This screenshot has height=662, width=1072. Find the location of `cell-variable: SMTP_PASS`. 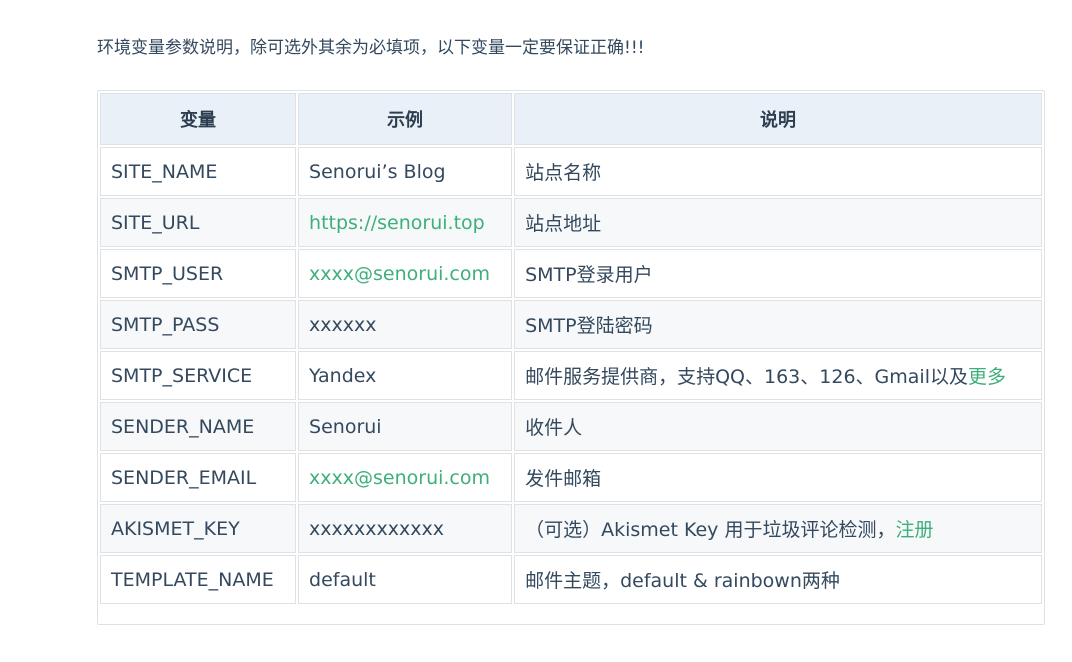

cell-variable: SMTP_PASS is located at coordinates (198, 324).